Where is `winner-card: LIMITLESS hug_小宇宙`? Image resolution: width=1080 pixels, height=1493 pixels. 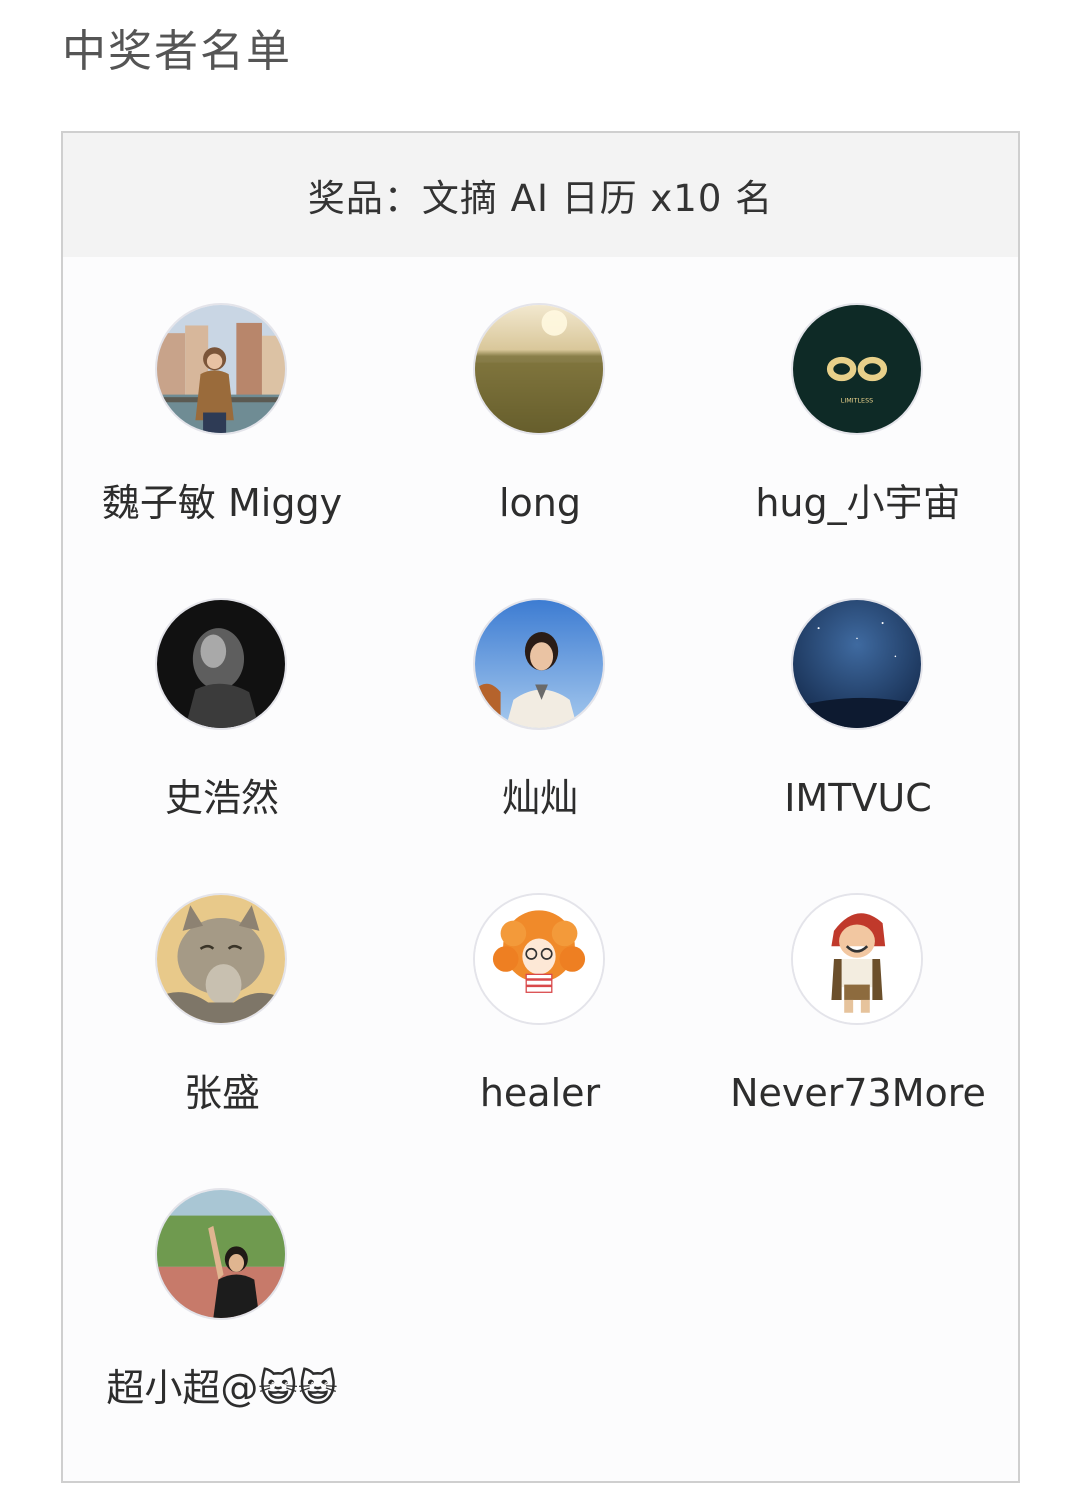
winner-card: LIMITLESS hug_小宇宙 is located at coordinates (858, 433).